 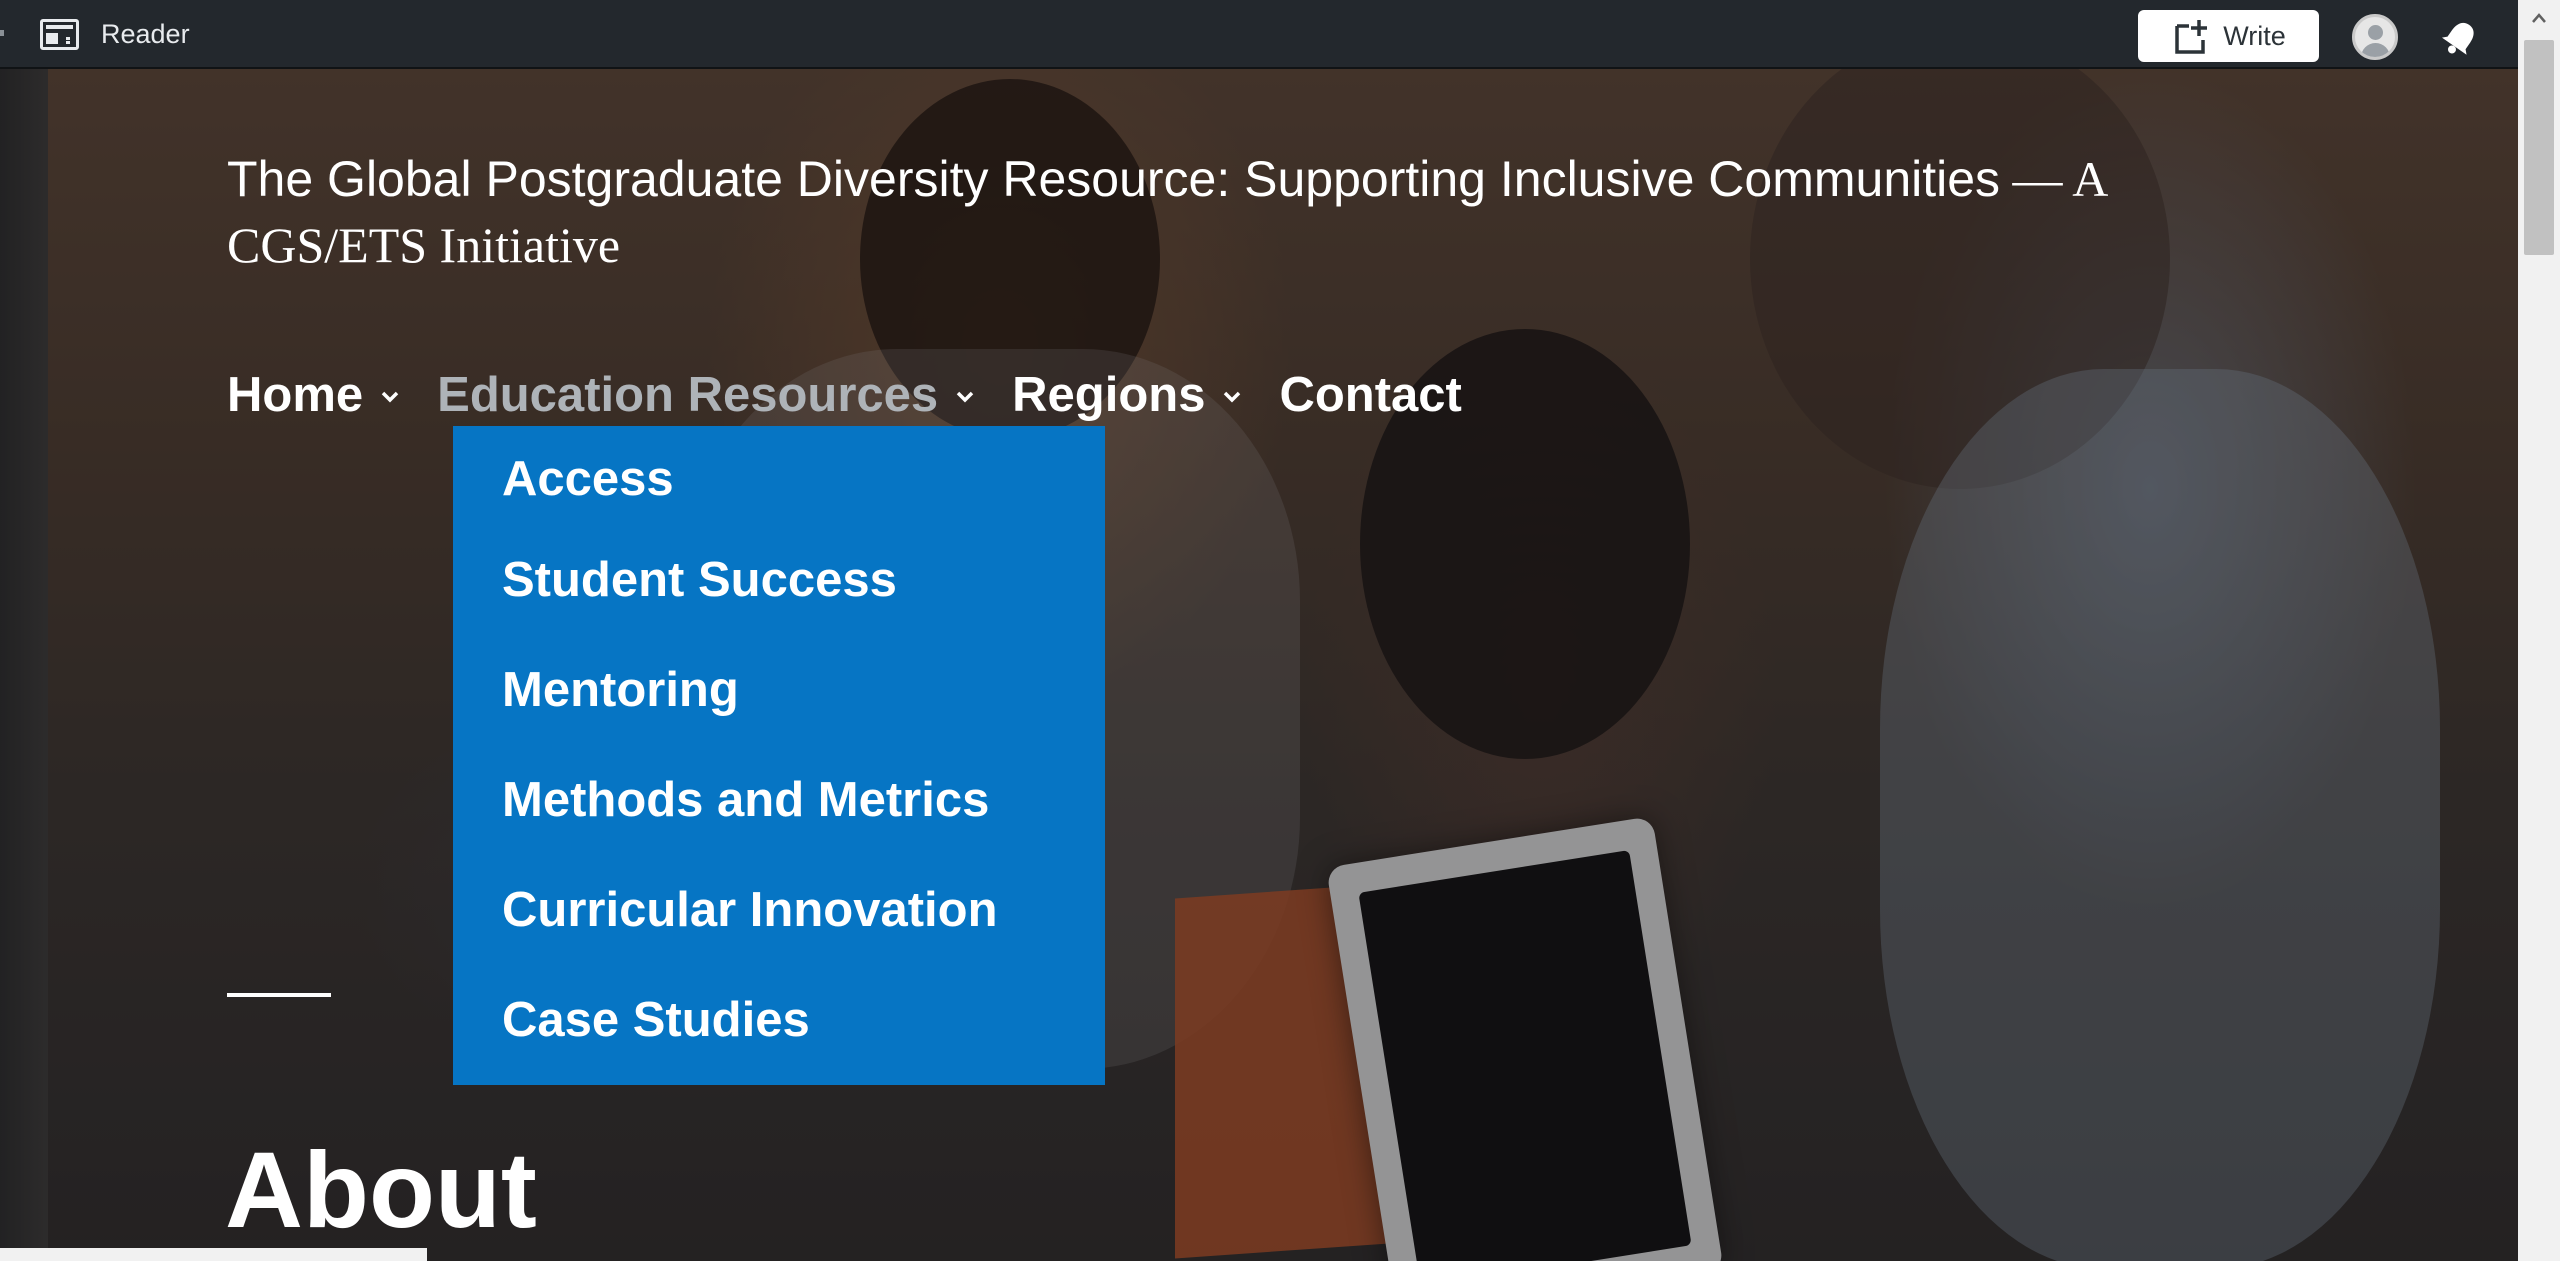 I want to click on section-divider, so click(x=279, y=995).